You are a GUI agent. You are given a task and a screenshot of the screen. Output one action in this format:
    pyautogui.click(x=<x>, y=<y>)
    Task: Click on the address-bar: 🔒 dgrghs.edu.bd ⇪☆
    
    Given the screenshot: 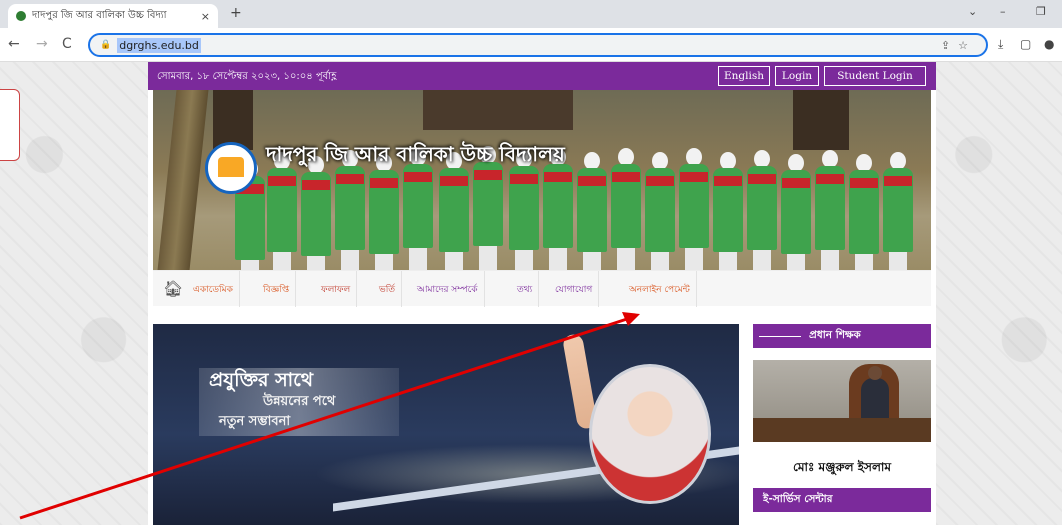 What is the action you would take?
    pyautogui.click(x=538, y=45)
    